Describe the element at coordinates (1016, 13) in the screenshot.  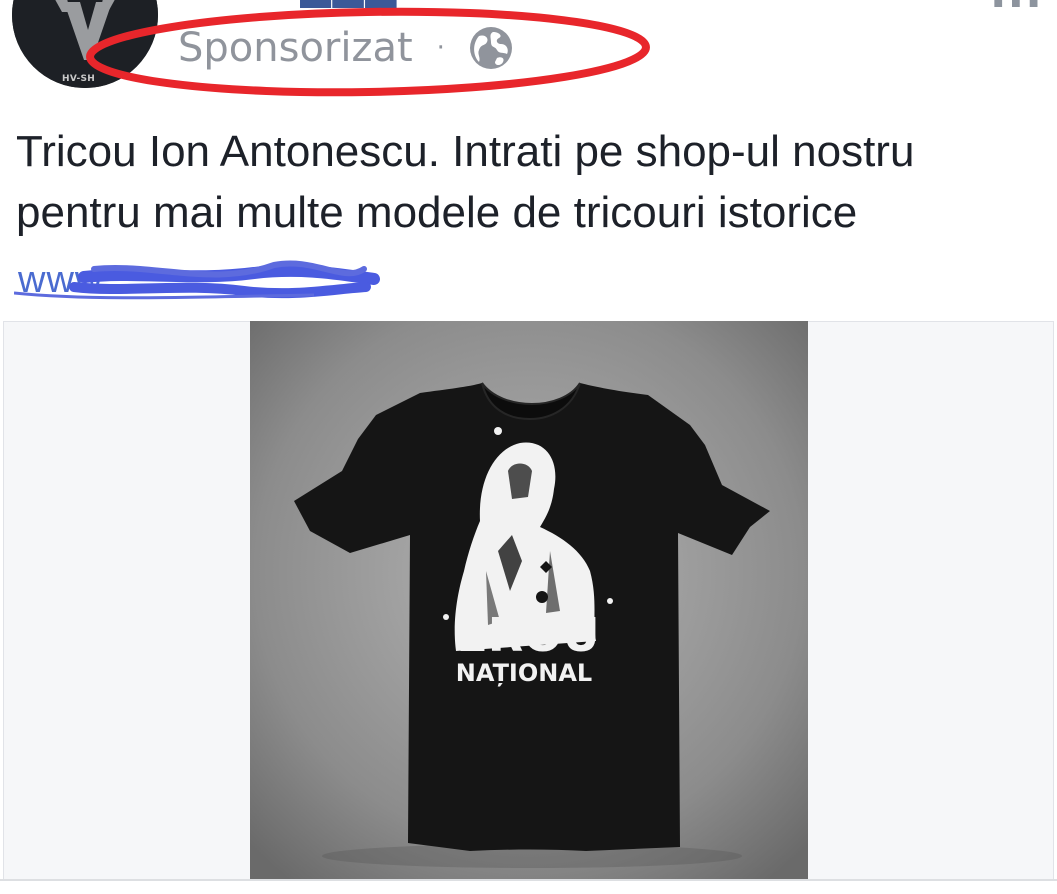
I see `more-options-icon: ···` at that location.